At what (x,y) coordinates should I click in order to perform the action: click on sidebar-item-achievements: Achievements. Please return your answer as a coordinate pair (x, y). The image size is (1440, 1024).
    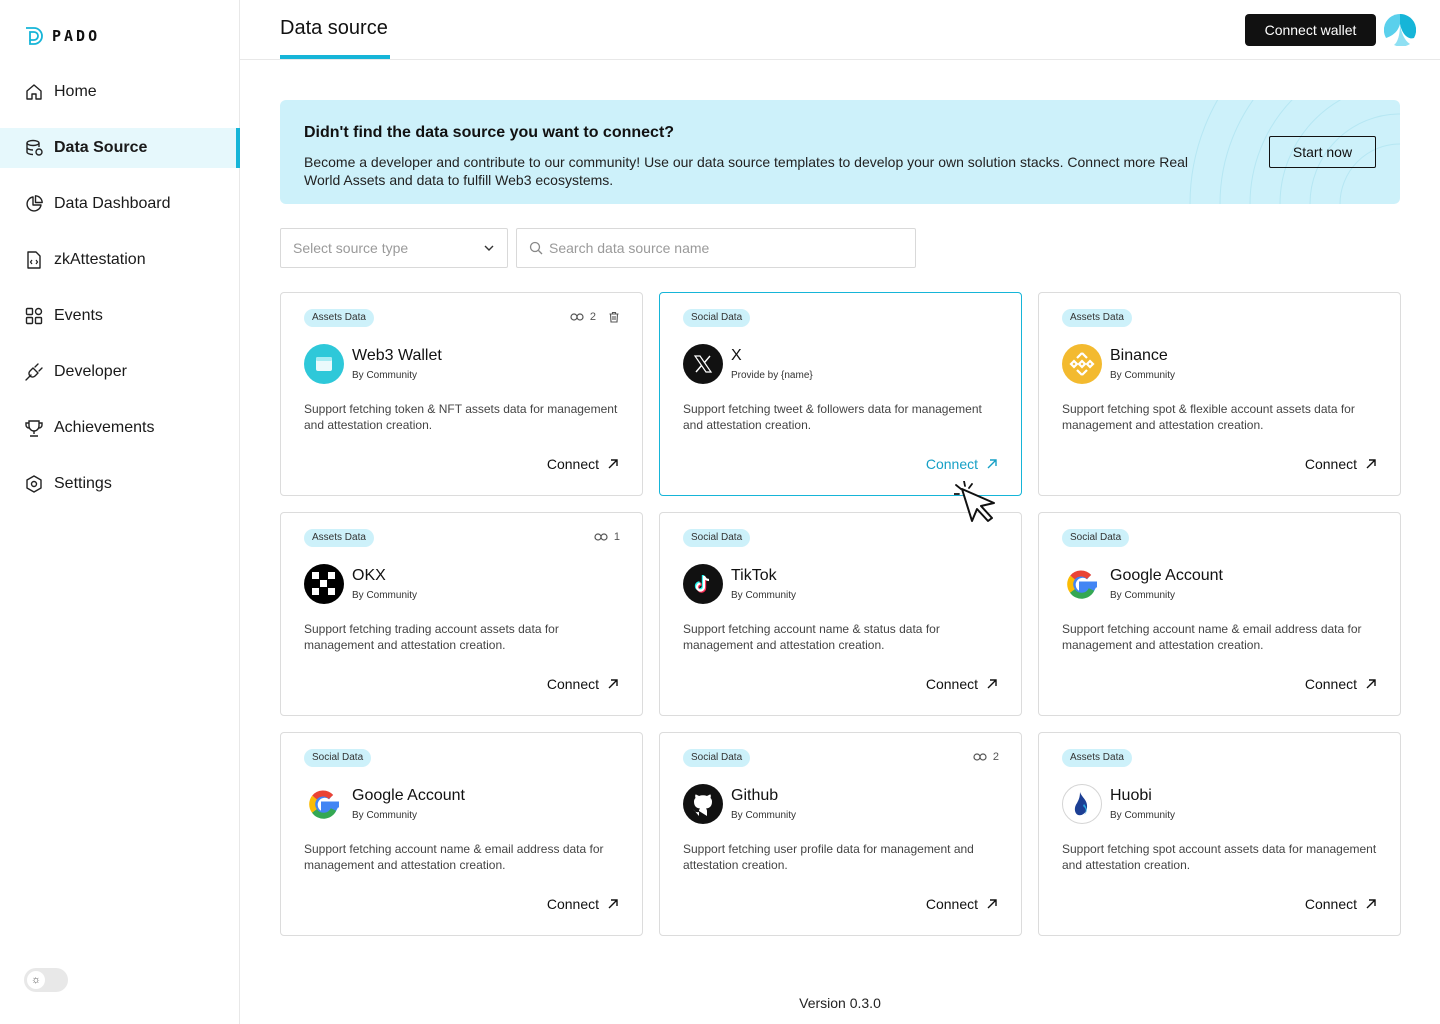
    Looking at the image, I should click on (120, 428).